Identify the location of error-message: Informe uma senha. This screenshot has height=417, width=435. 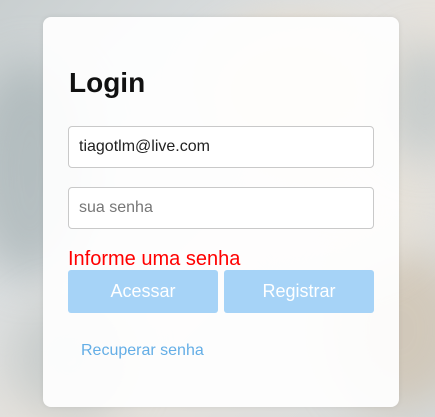
(154, 259).